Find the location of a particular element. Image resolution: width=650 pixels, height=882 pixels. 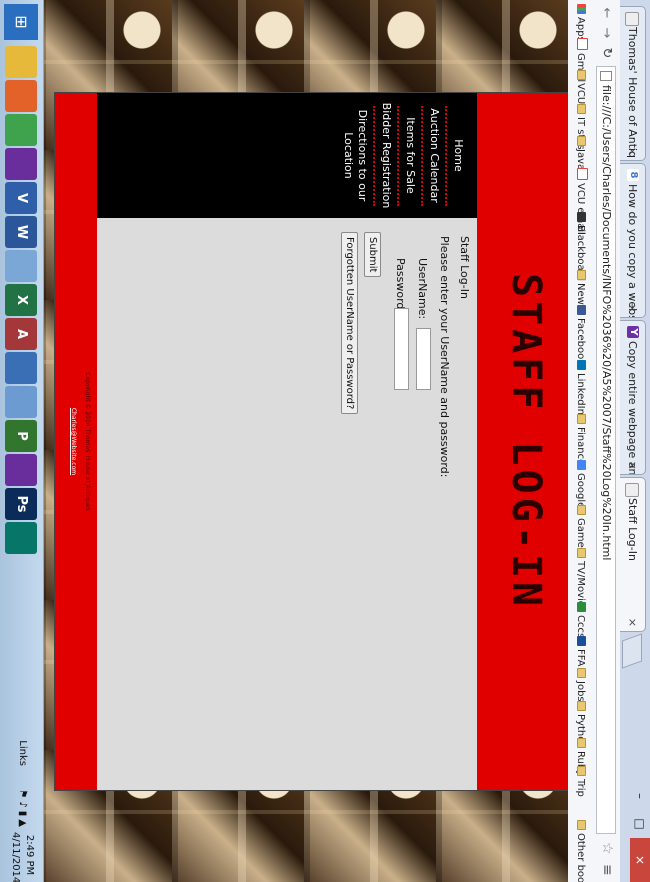

tab-antiques: Thomas' House of Antiq × is located at coordinates (633, 83).